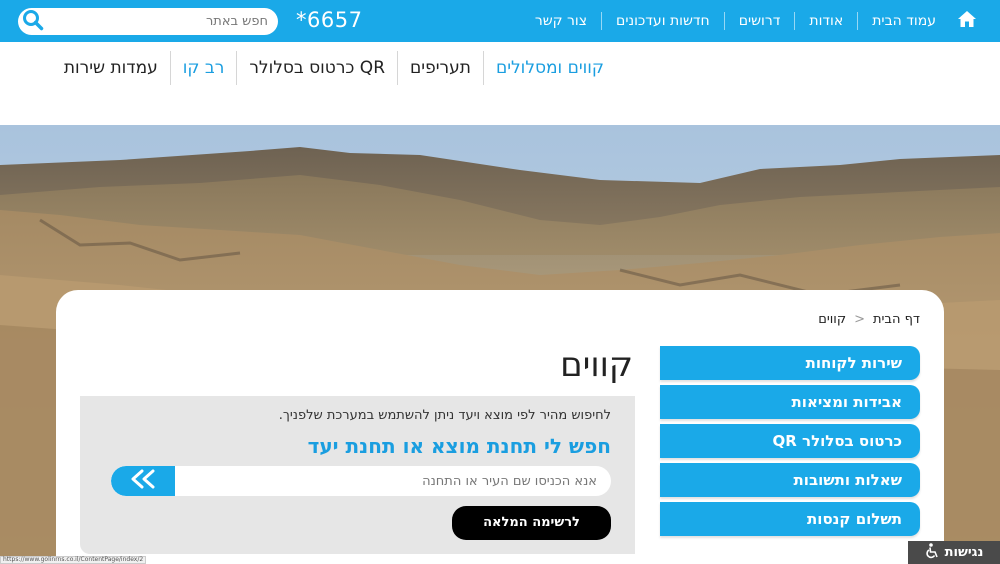 The width and height of the screenshot is (1000, 564). I want to click on nav-link-home: עמוד הבית, so click(903, 21).